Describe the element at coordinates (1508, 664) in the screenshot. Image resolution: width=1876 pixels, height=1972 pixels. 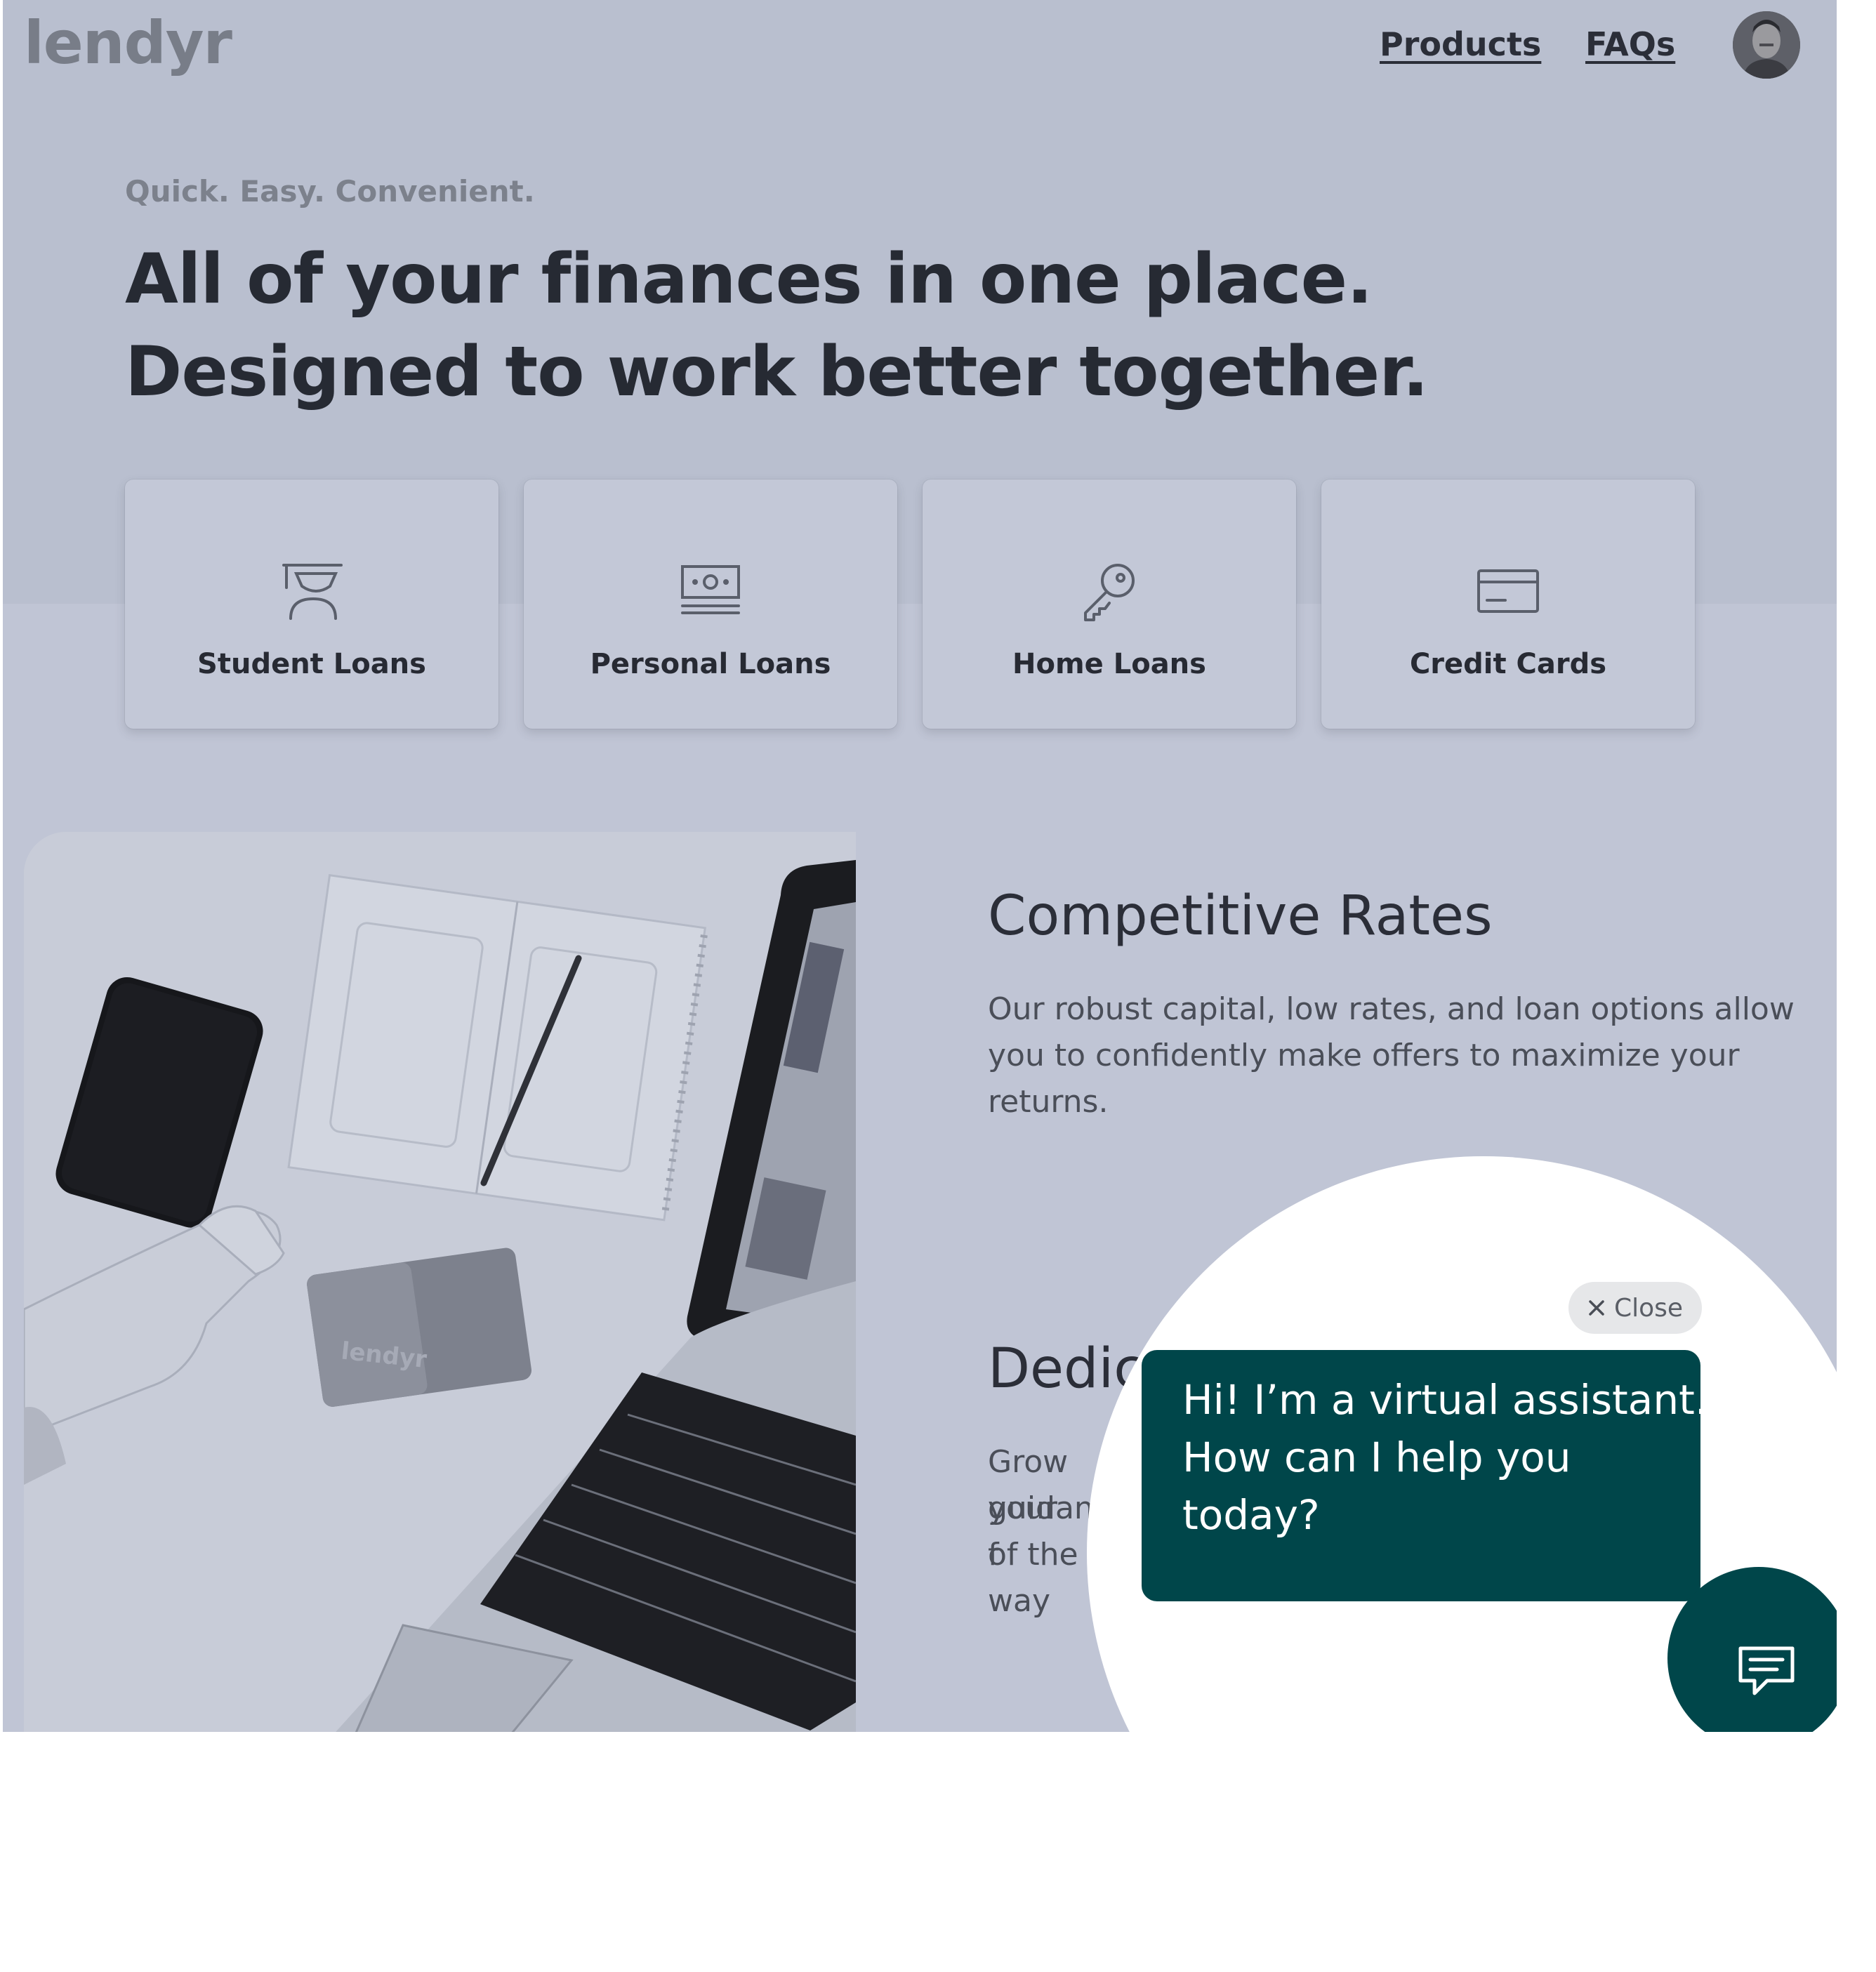
I see `product-label-credit-cards: Credit Cards` at that location.